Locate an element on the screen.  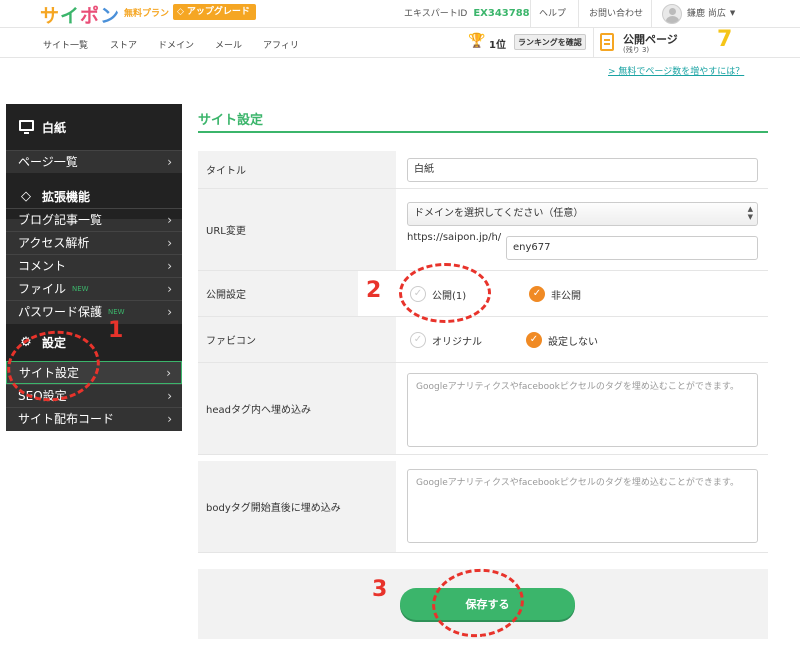
body-embed-row: bodyタグ開始直後に埋め込み is located at coordinates (483, 507).